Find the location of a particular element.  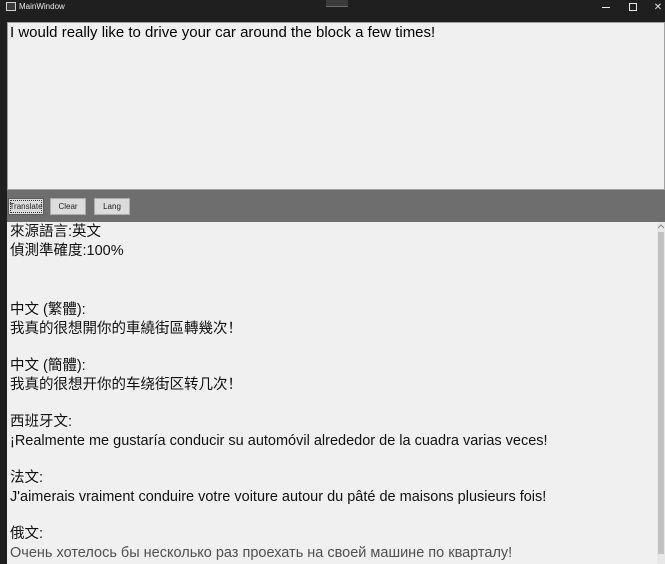

close-icon: ✕ is located at coordinates (658, 7).